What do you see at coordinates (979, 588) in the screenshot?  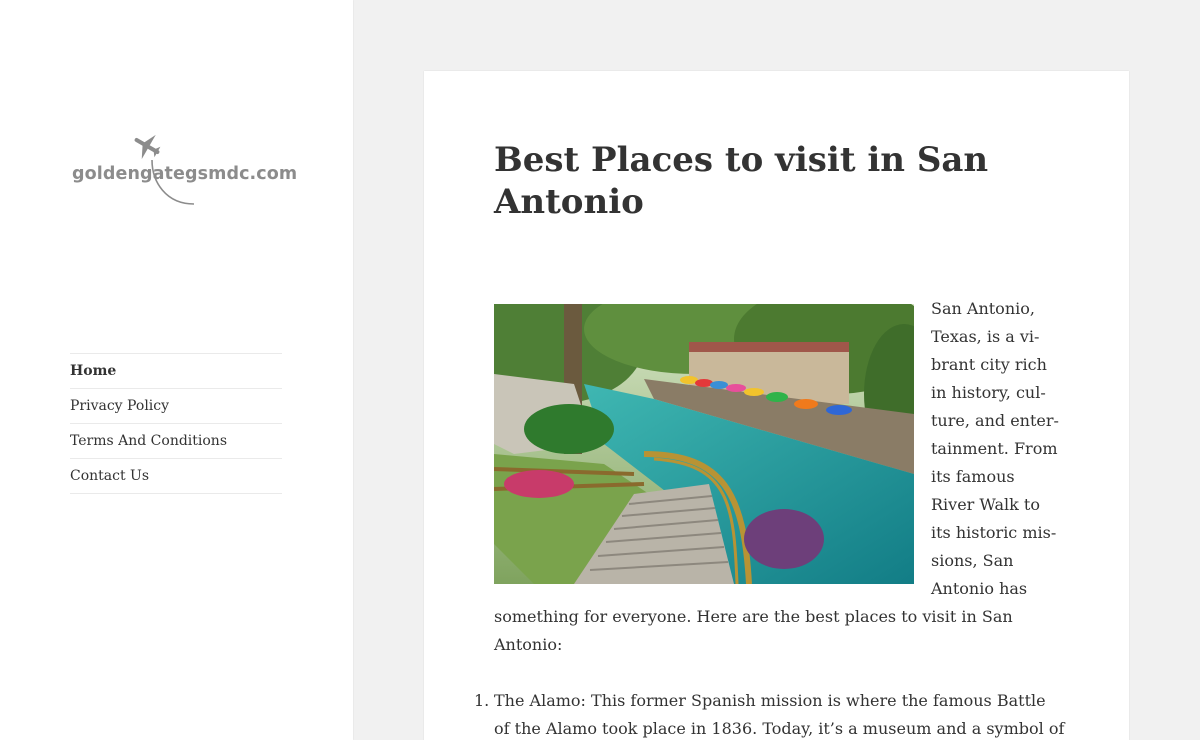 I see `intro-side-line: Antonio has` at bounding box center [979, 588].